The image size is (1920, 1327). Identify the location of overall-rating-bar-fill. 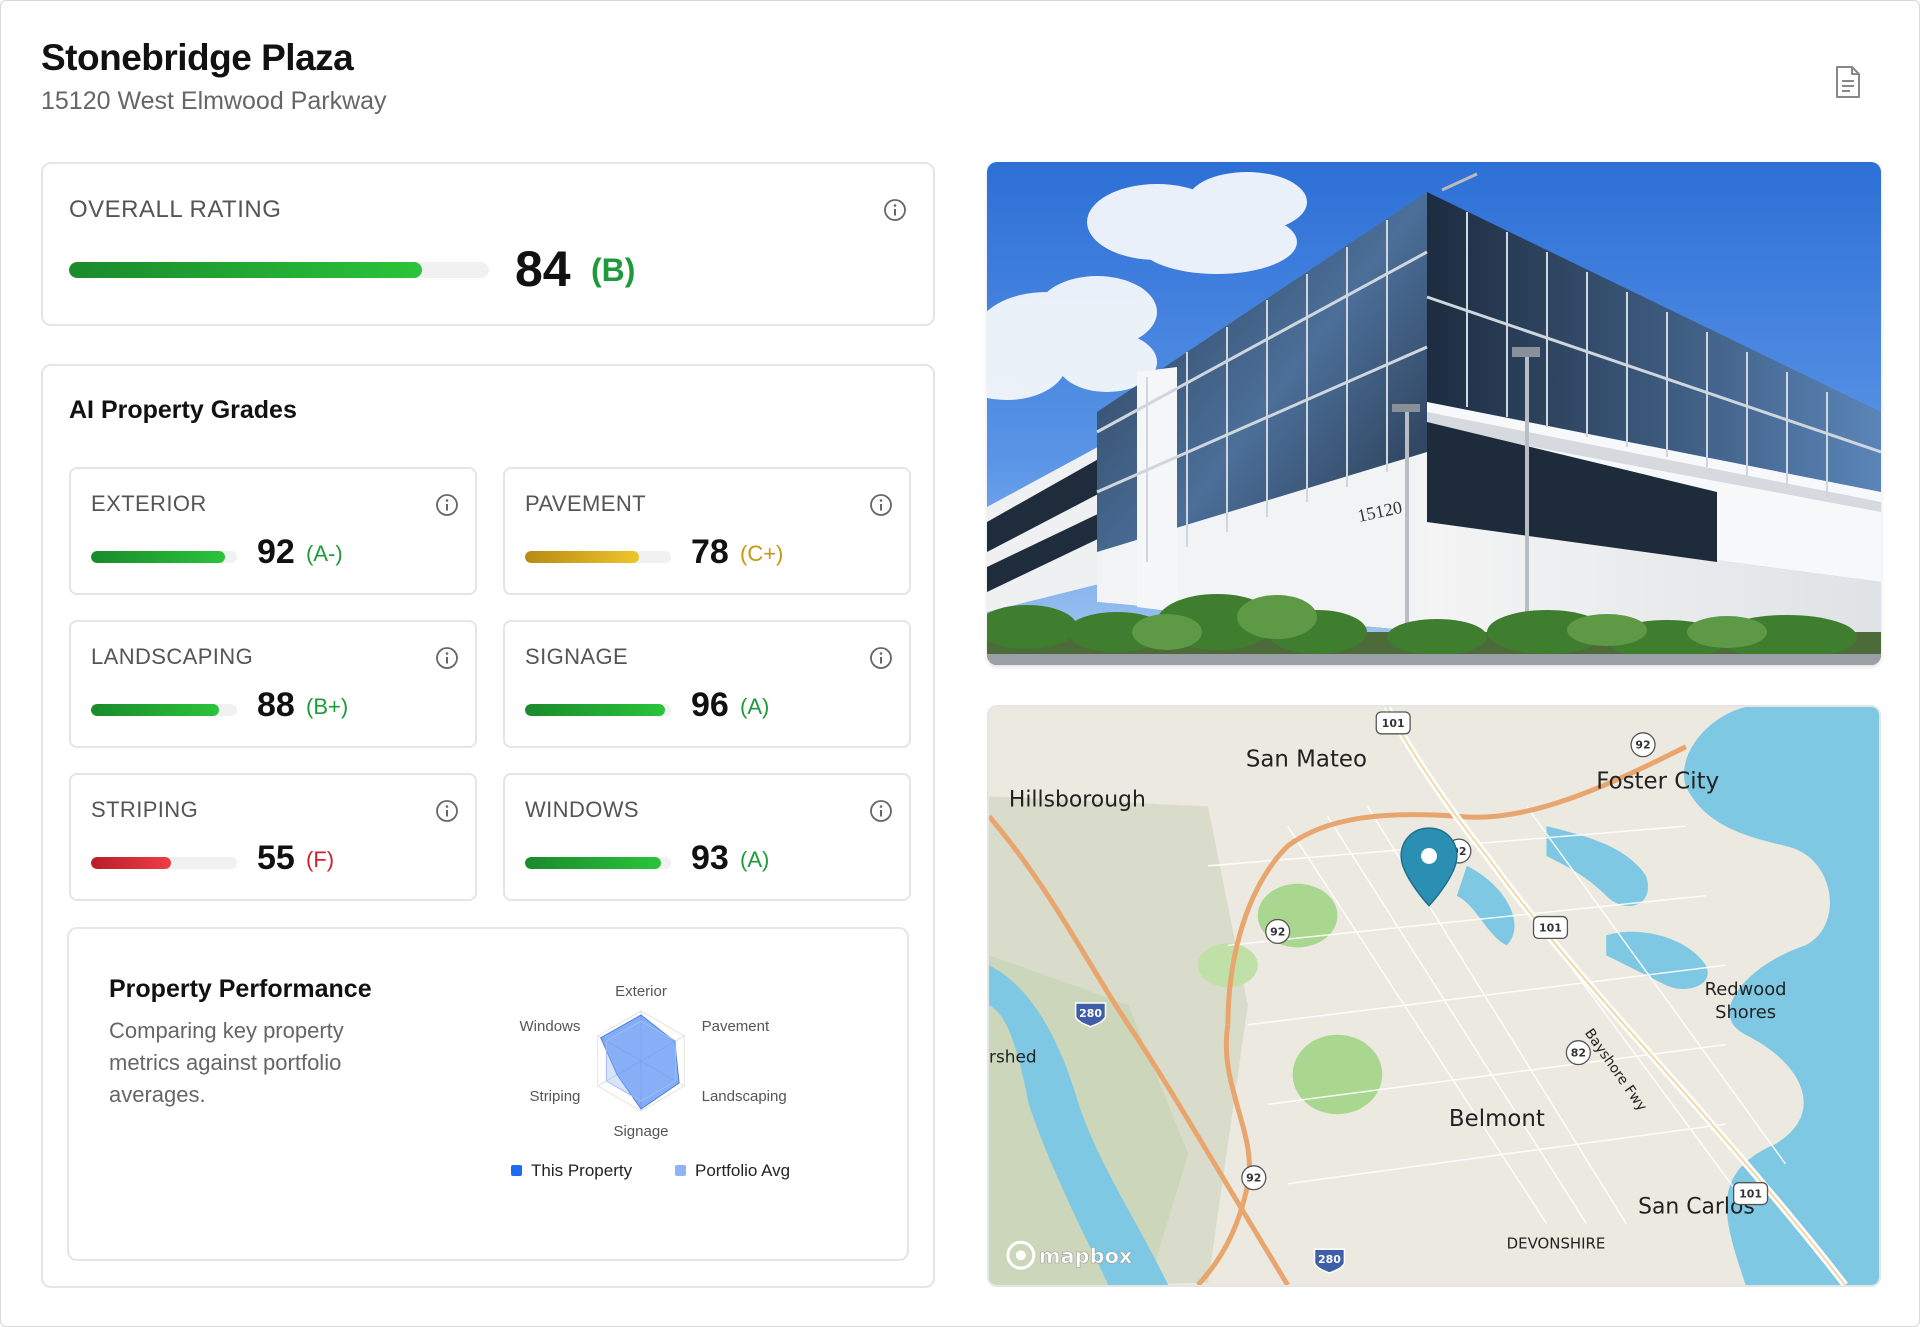
(245, 270).